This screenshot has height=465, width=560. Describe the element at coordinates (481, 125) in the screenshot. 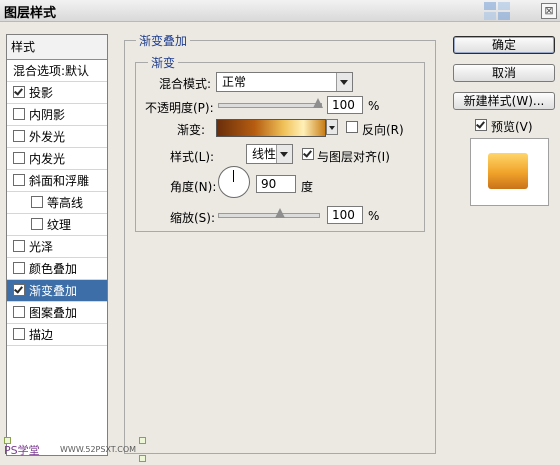

I see `preview-checkbox` at that location.